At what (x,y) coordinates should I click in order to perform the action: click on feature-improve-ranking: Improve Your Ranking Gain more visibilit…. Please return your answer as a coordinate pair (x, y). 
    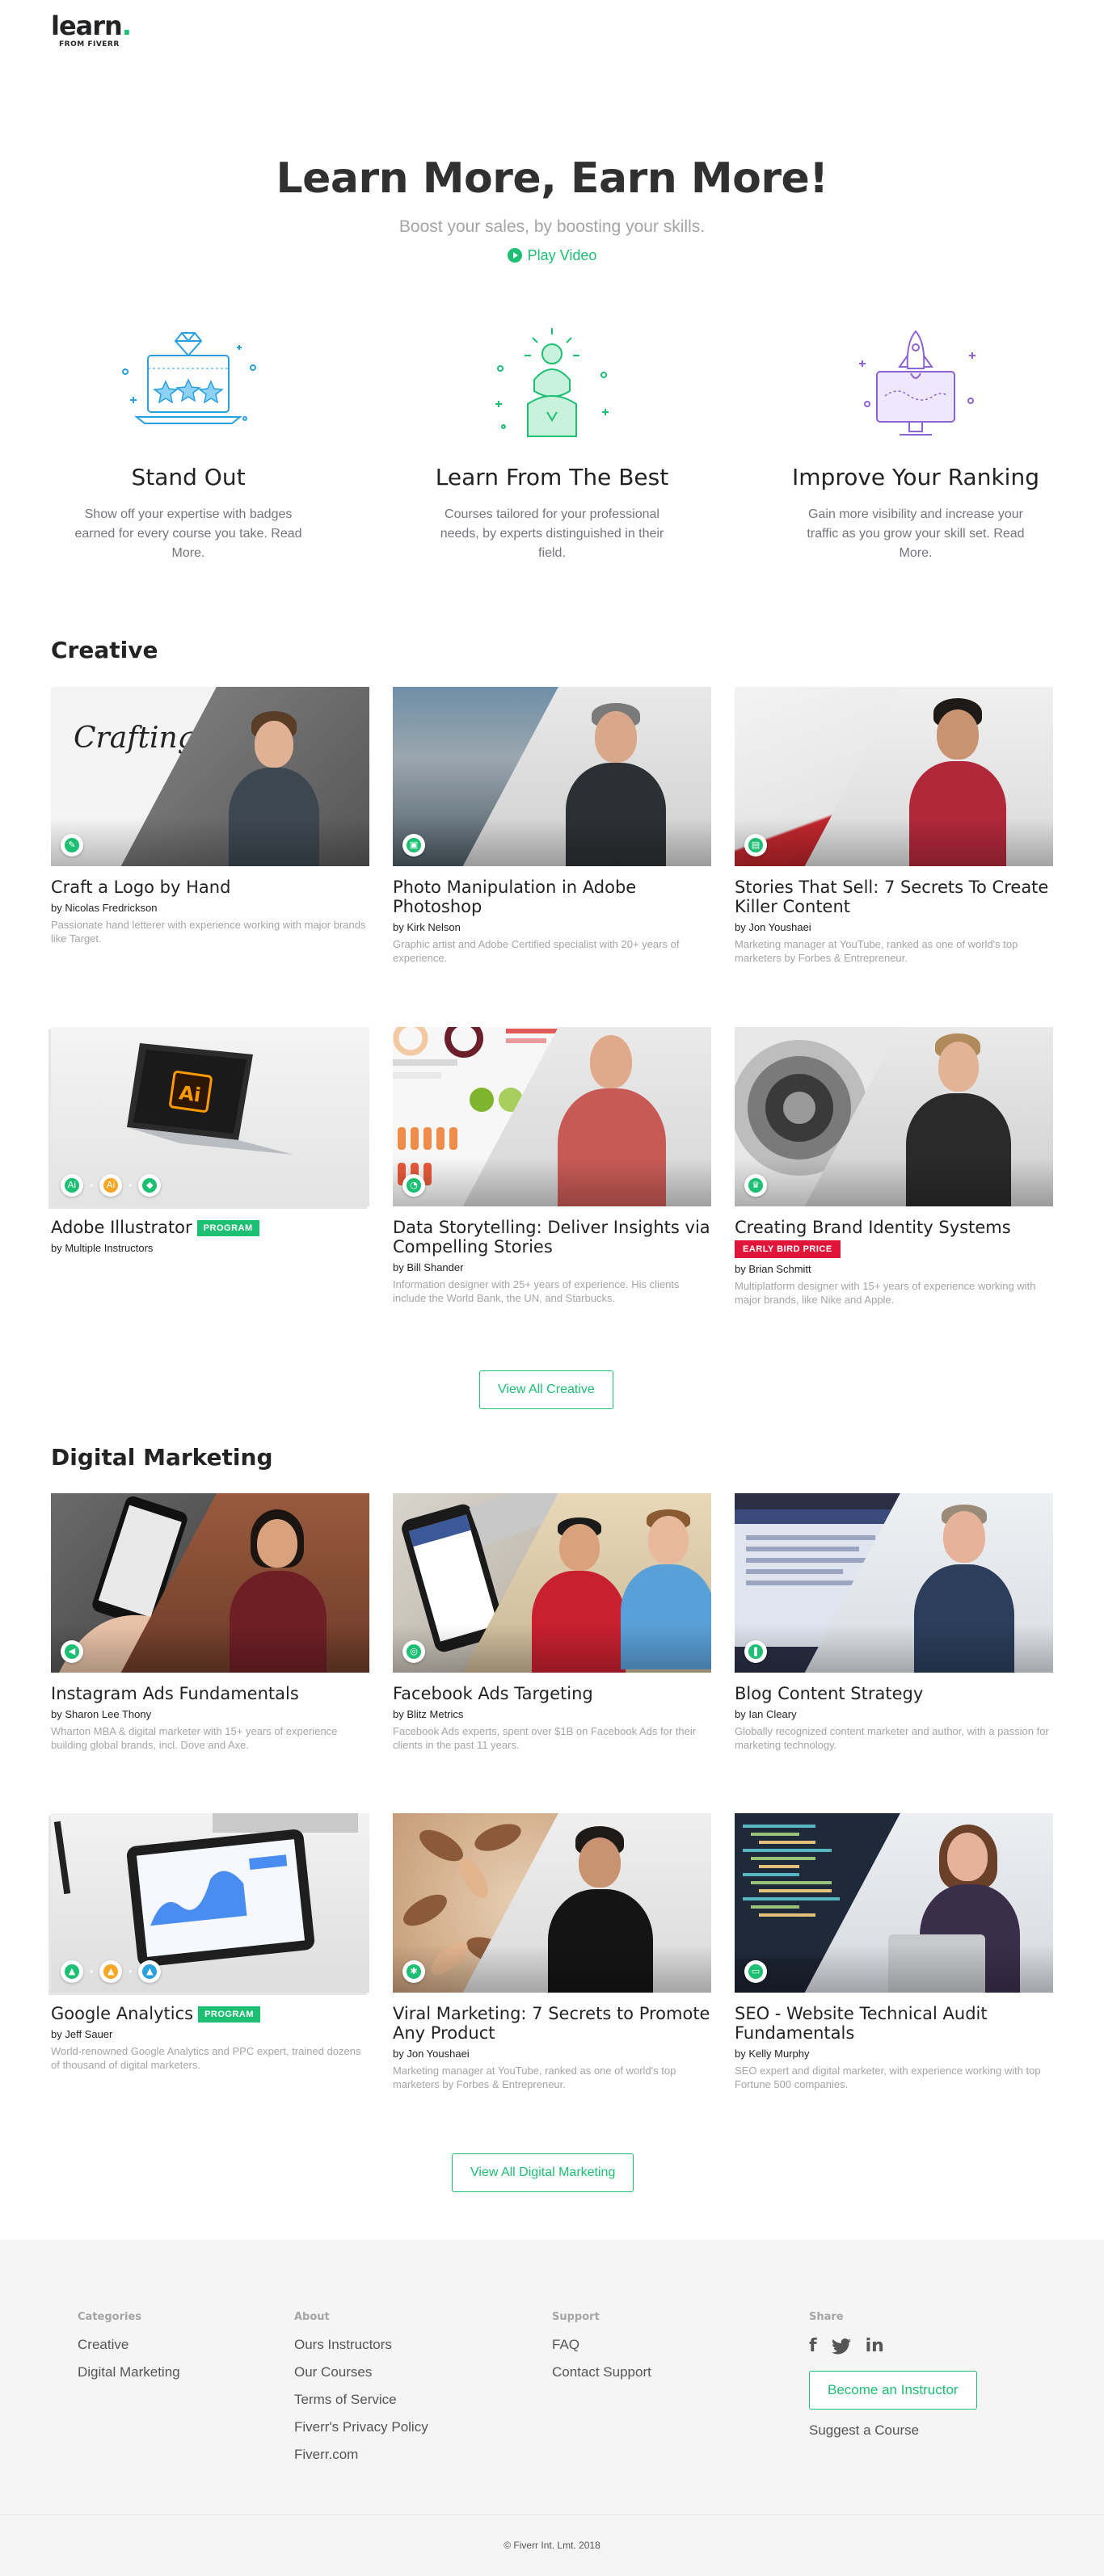
    Looking at the image, I should click on (916, 441).